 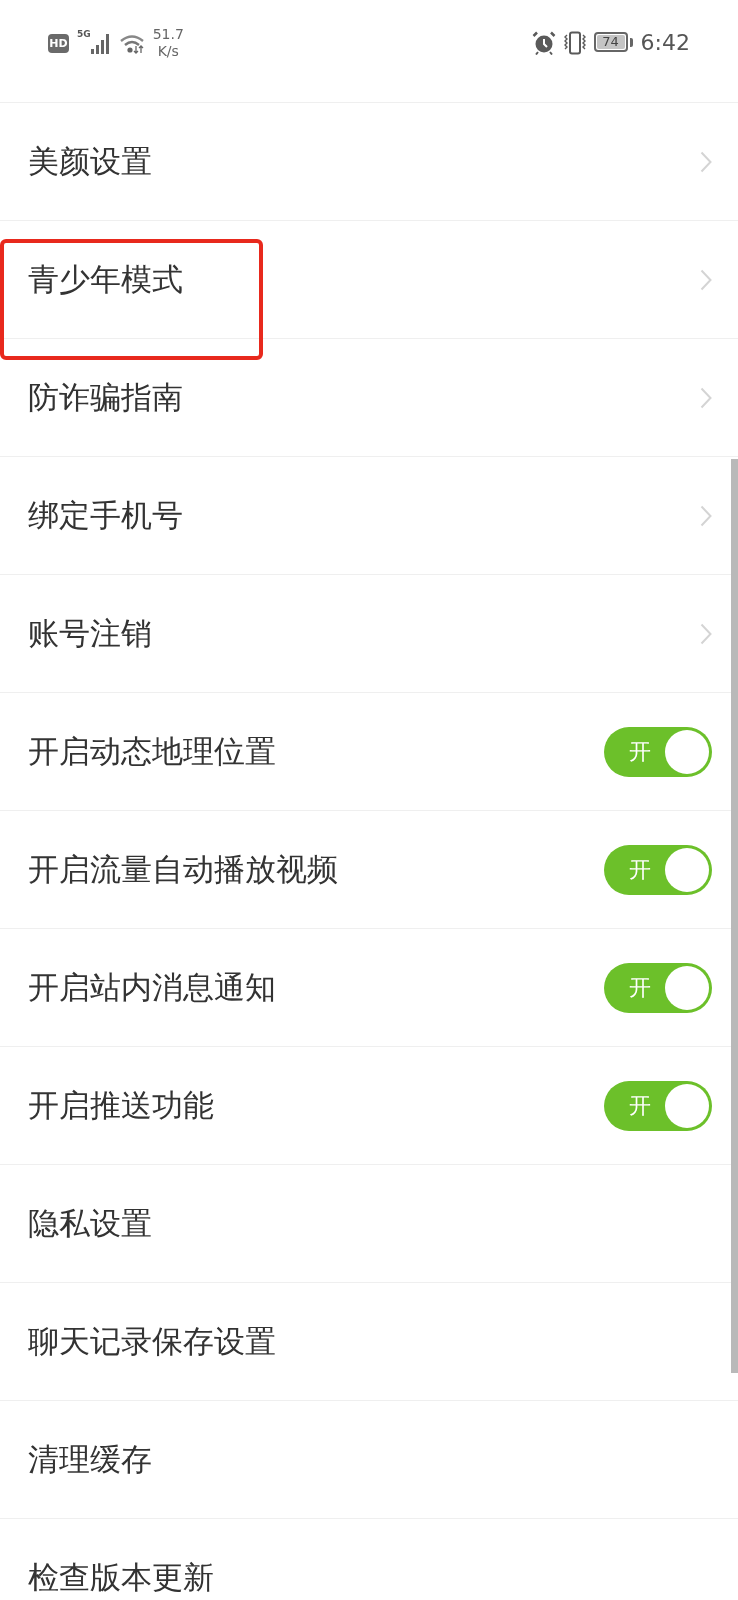 What do you see at coordinates (90, 161) in the screenshot?
I see `setting-item-label: 美颜设置` at bounding box center [90, 161].